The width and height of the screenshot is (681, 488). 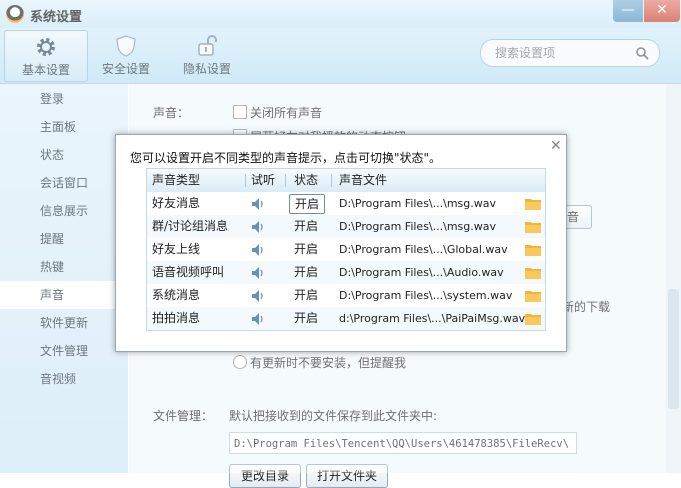 What do you see at coordinates (176, 249) in the screenshot?
I see `sound-type: 好友上线` at bounding box center [176, 249].